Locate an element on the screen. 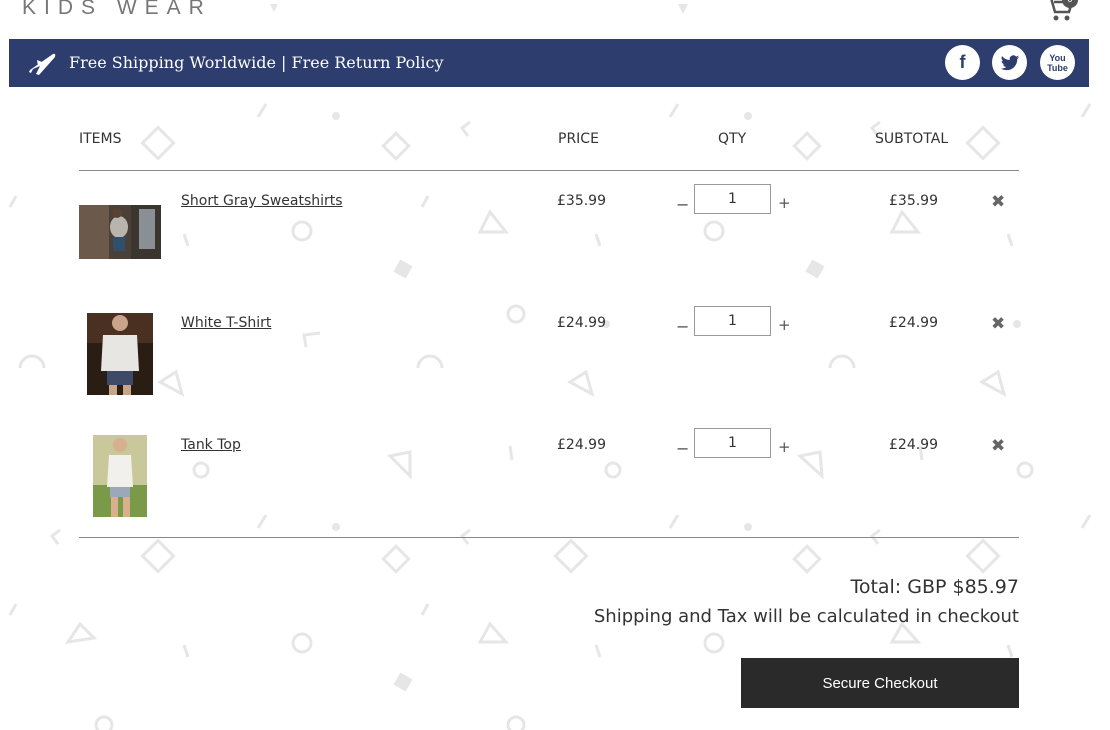 The image size is (1110, 730). table-bottom-divider is located at coordinates (549, 537).